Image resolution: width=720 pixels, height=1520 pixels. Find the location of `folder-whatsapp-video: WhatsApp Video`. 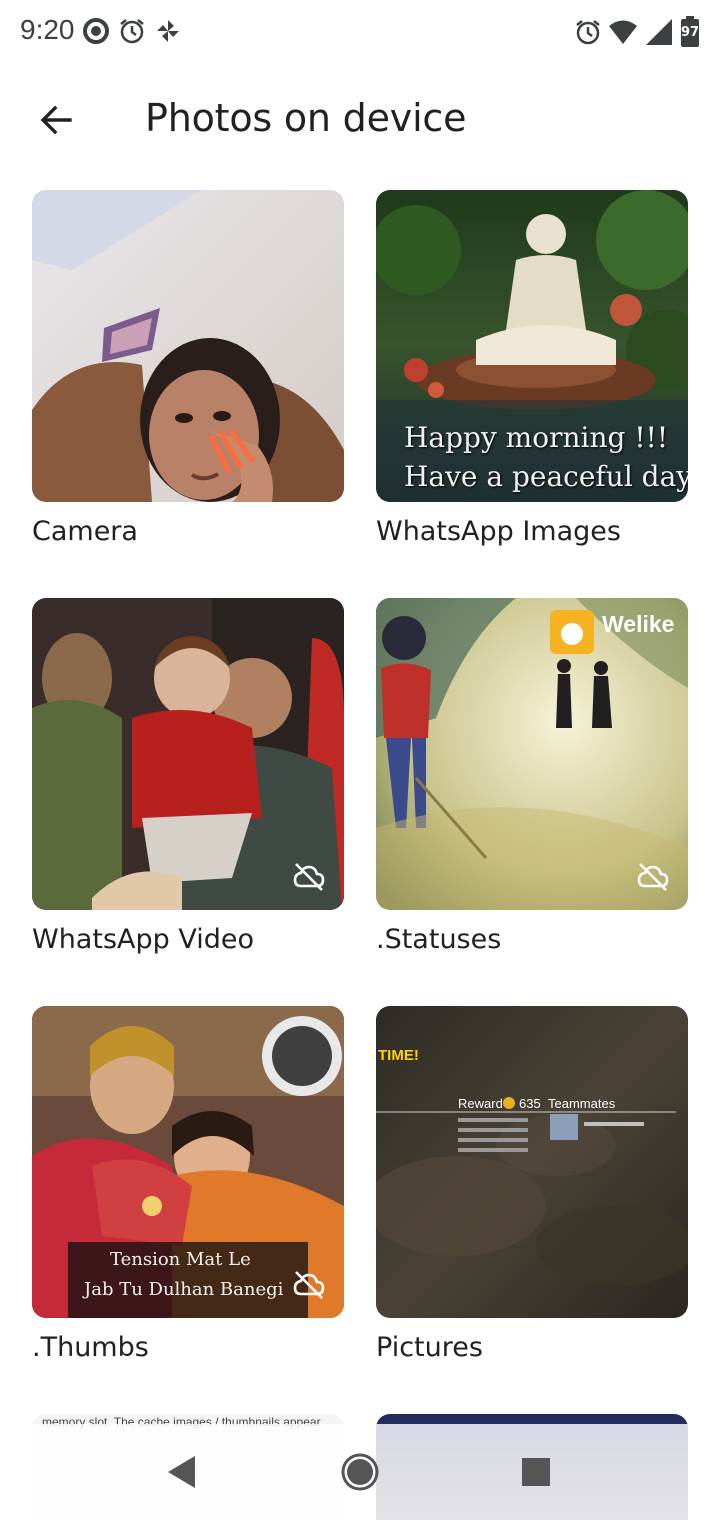

folder-whatsapp-video: WhatsApp Video is located at coordinates (188, 776).